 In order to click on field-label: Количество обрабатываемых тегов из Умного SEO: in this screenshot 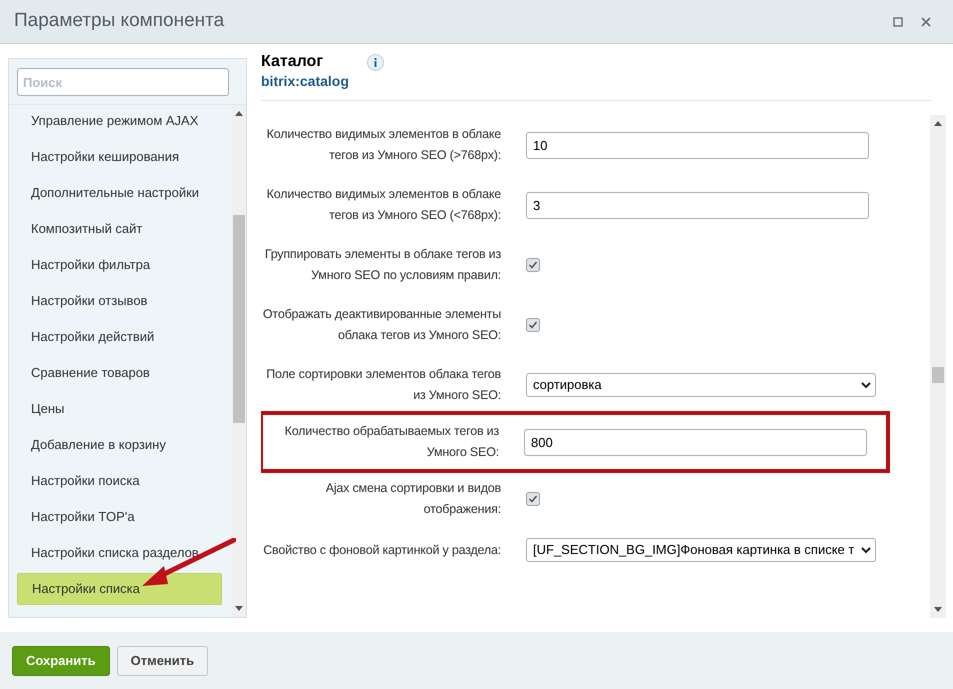, I will do `click(392, 442)`.